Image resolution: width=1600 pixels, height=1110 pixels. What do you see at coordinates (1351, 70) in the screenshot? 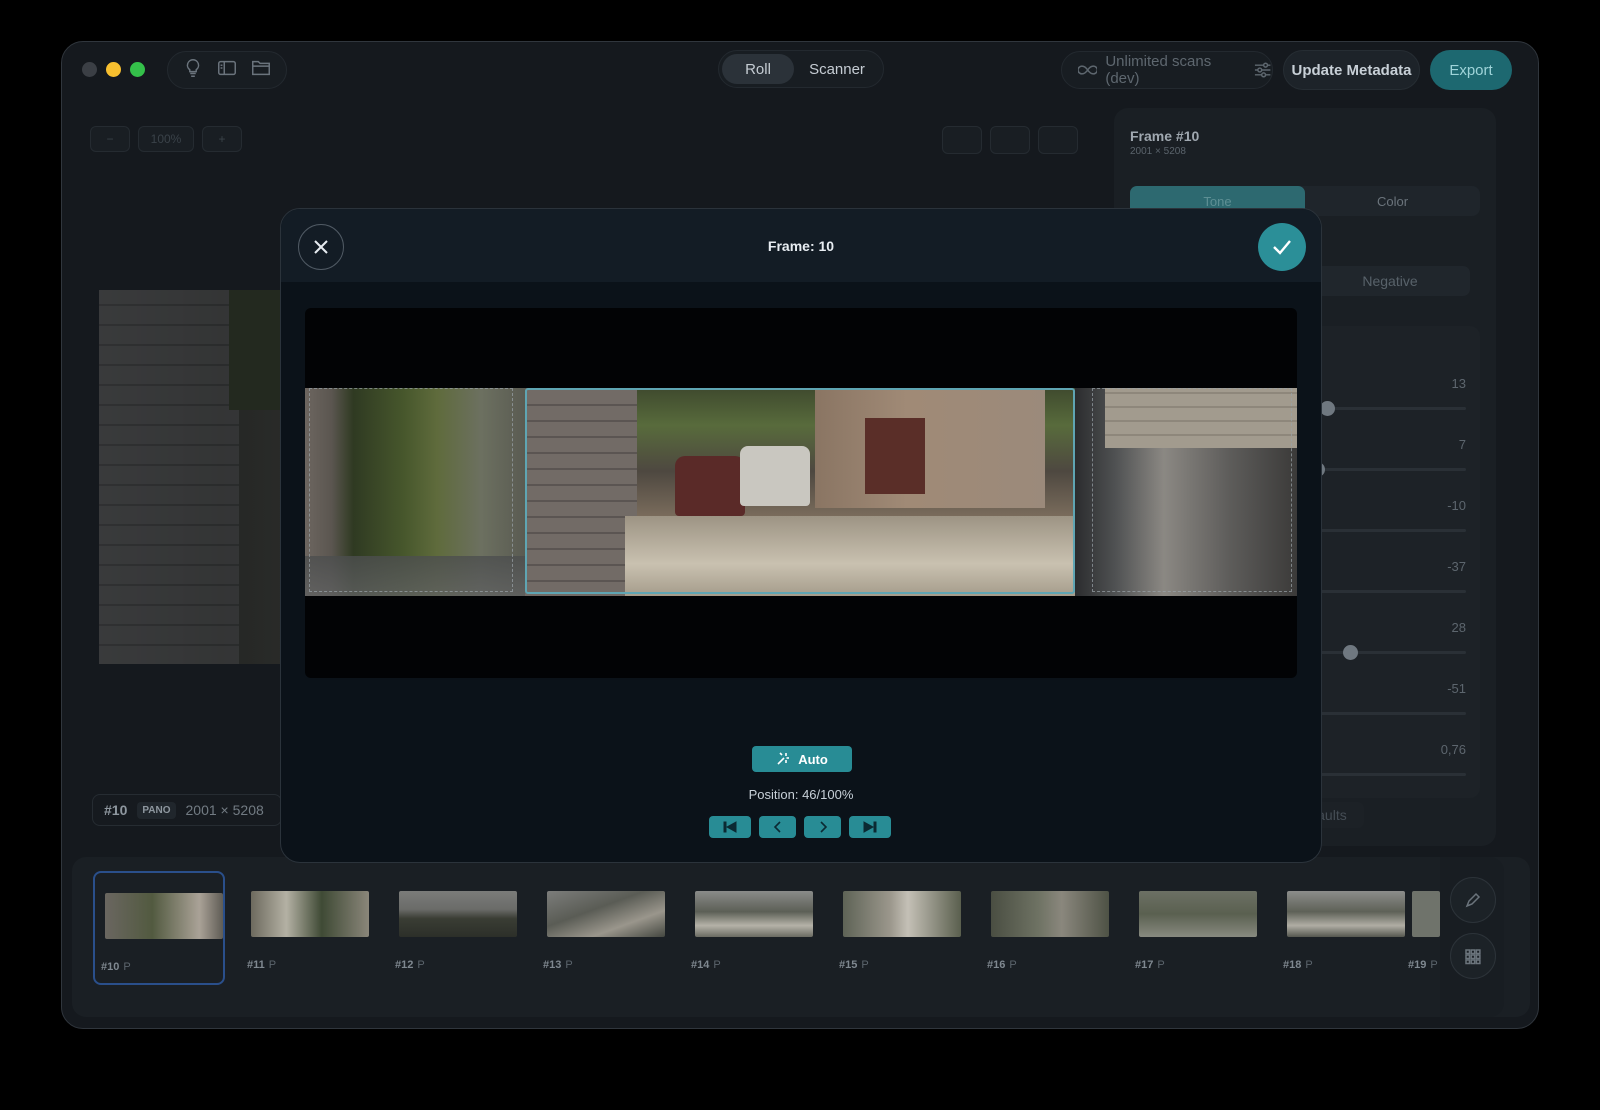
I see `update-metadata-button: Update Metadata` at bounding box center [1351, 70].